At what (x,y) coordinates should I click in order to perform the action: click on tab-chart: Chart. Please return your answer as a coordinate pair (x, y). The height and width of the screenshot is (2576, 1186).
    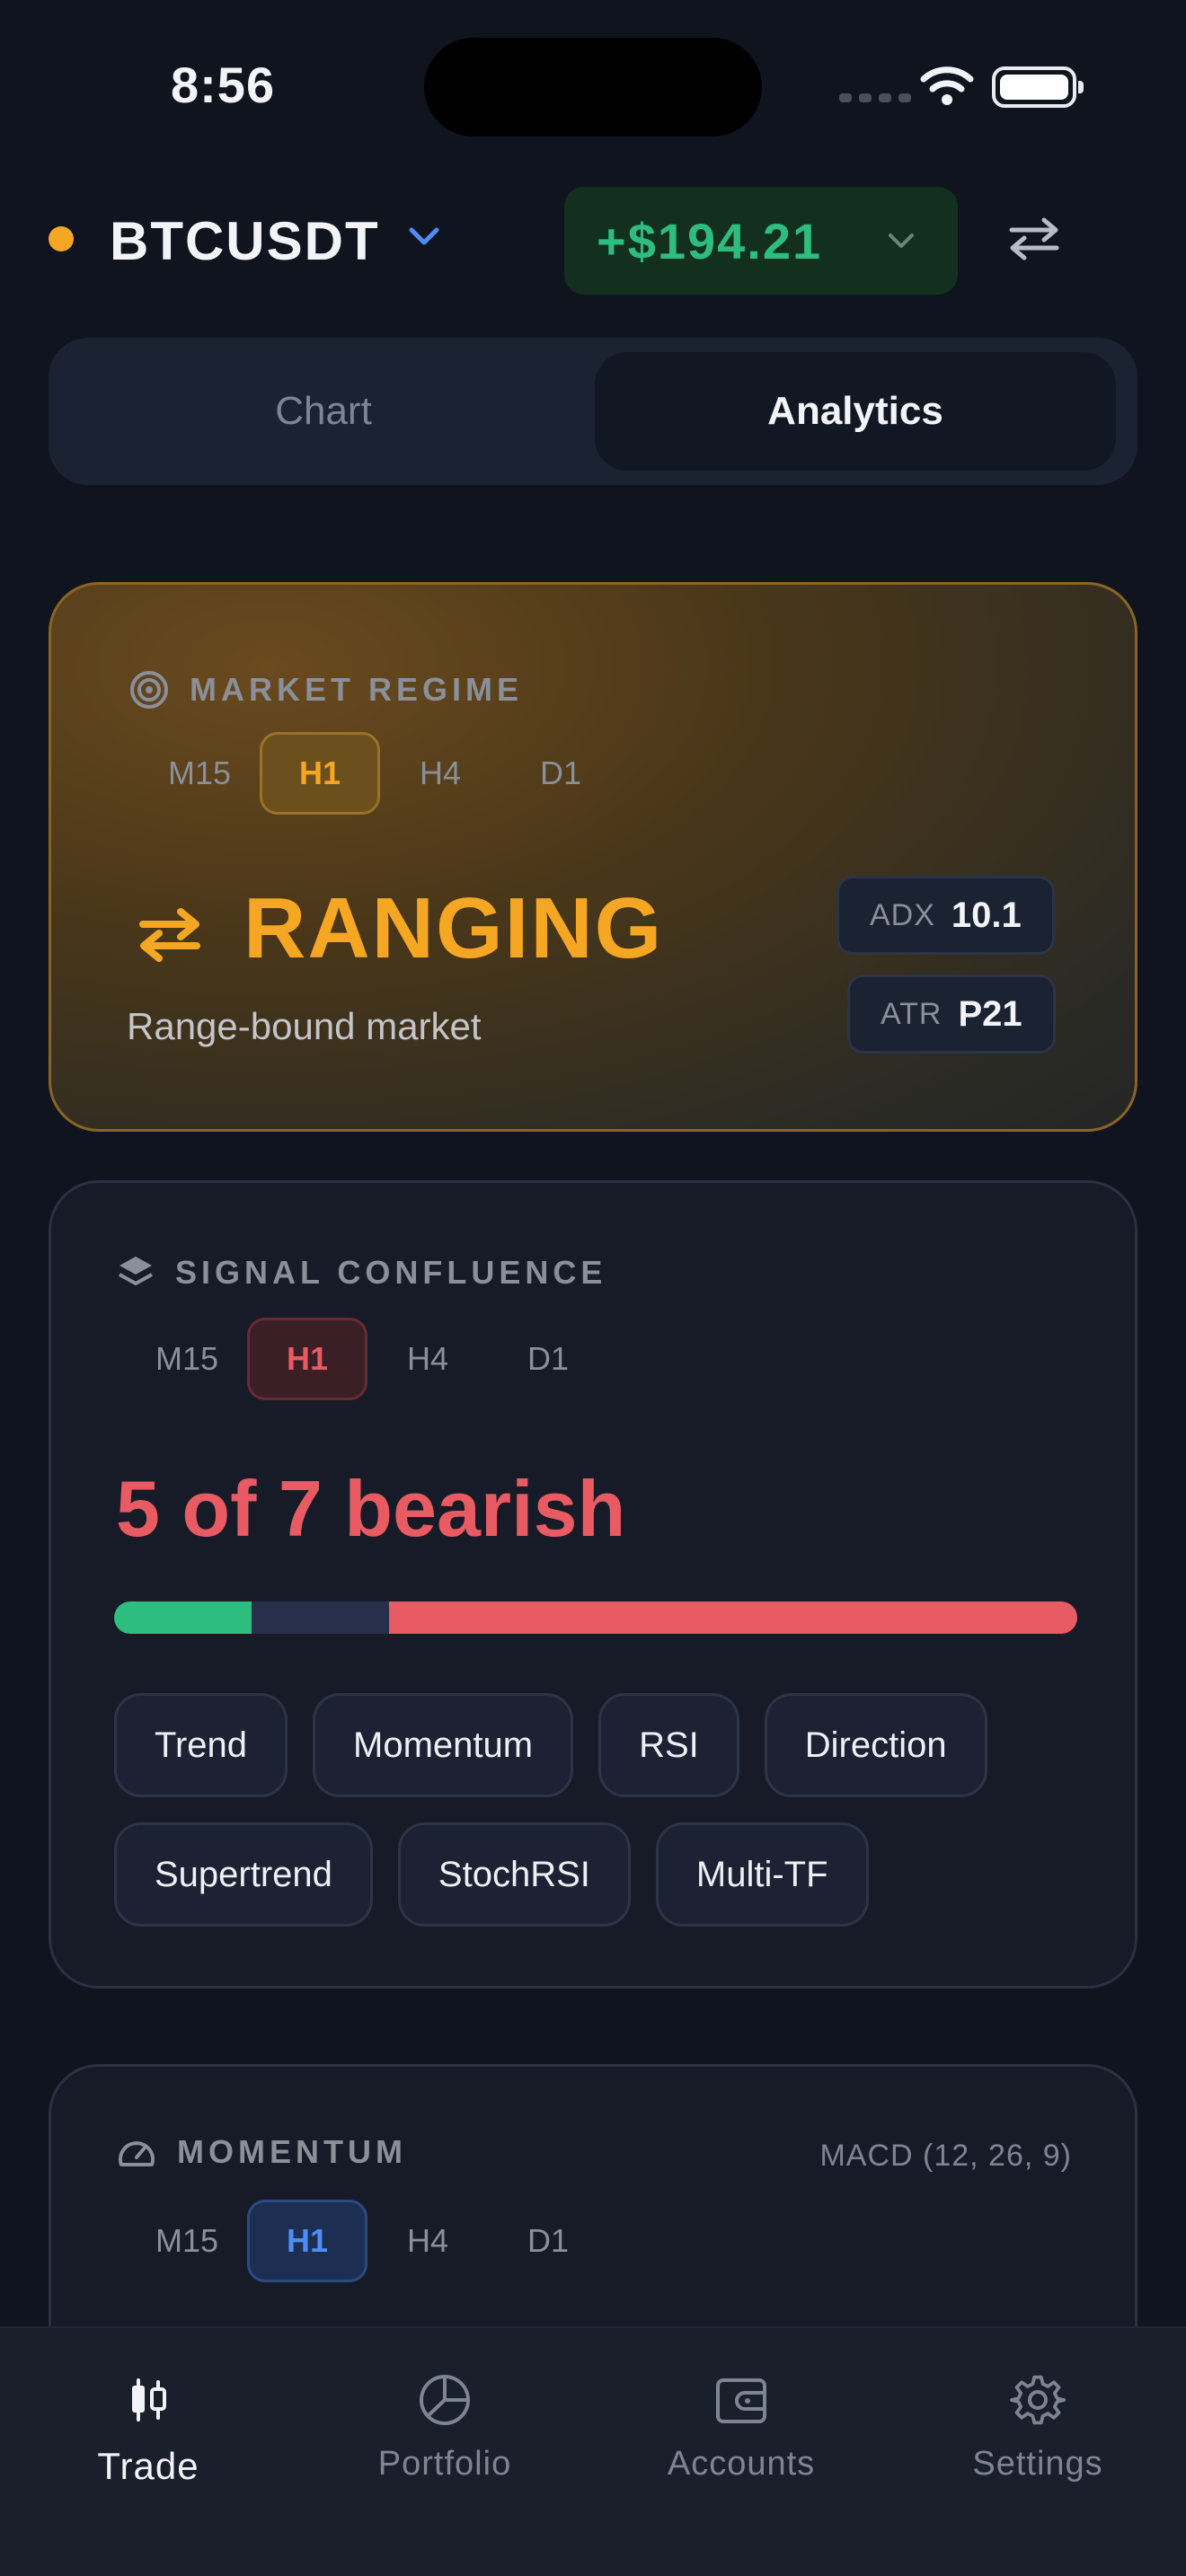
    Looking at the image, I should click on (323, 411).